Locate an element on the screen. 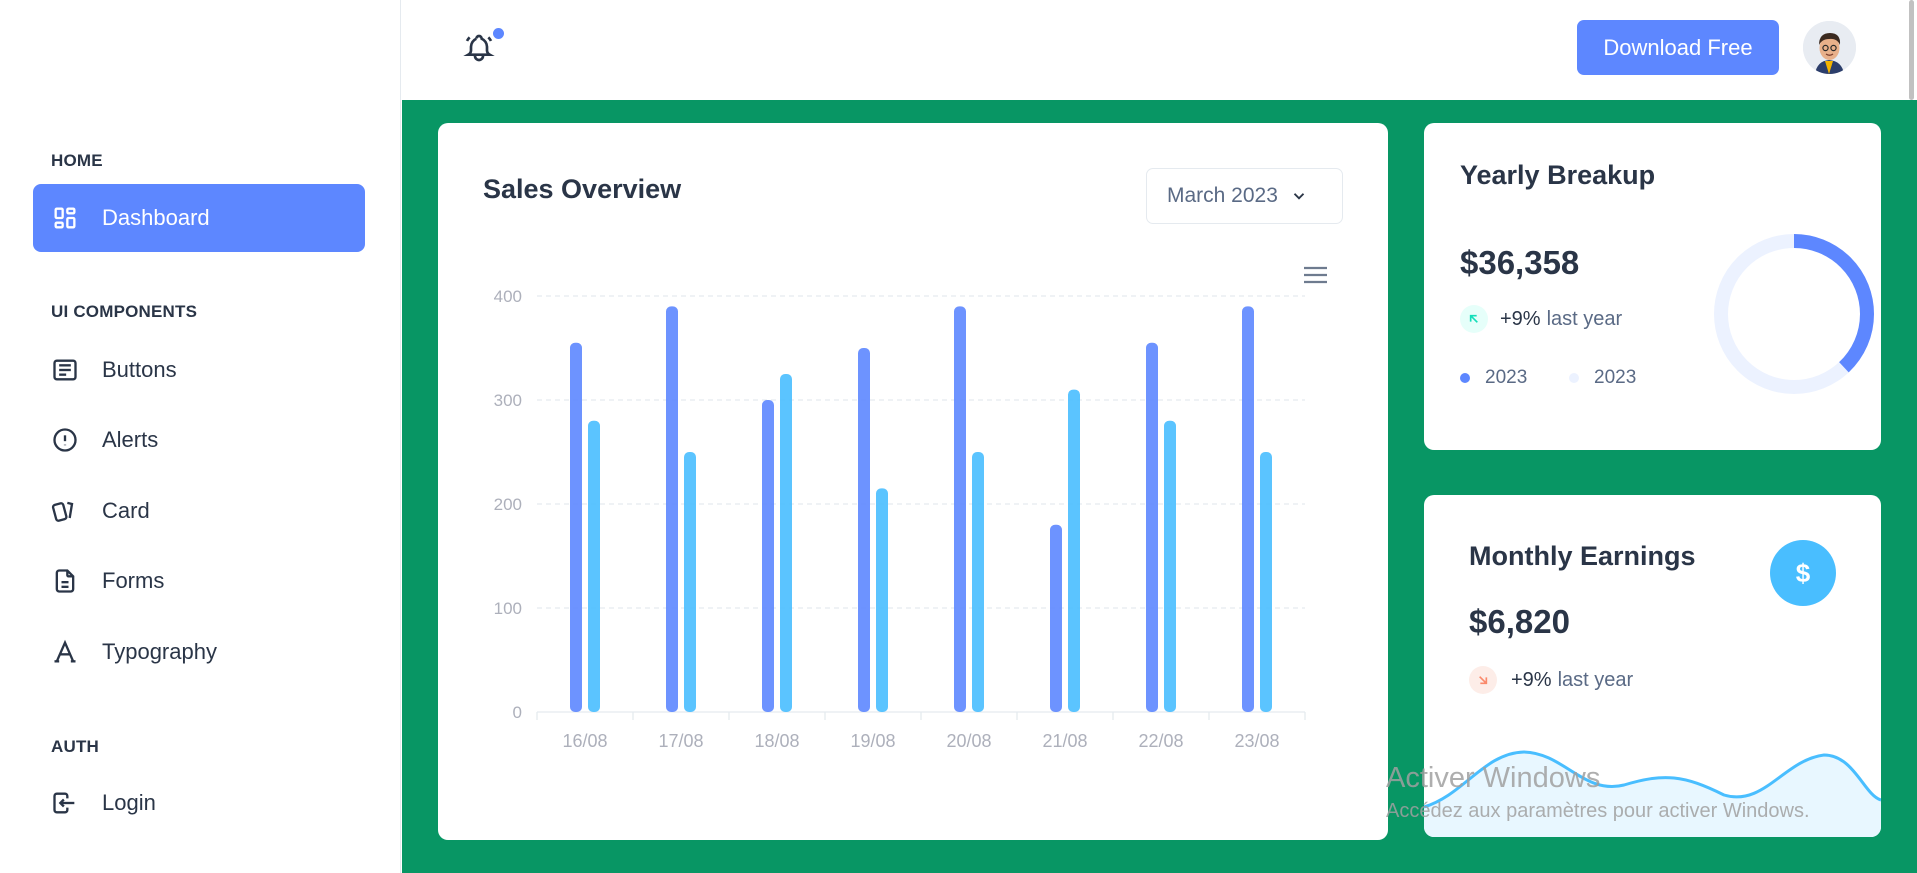  sidebar-item-typography: Typography is located at coordinates (199, 652).